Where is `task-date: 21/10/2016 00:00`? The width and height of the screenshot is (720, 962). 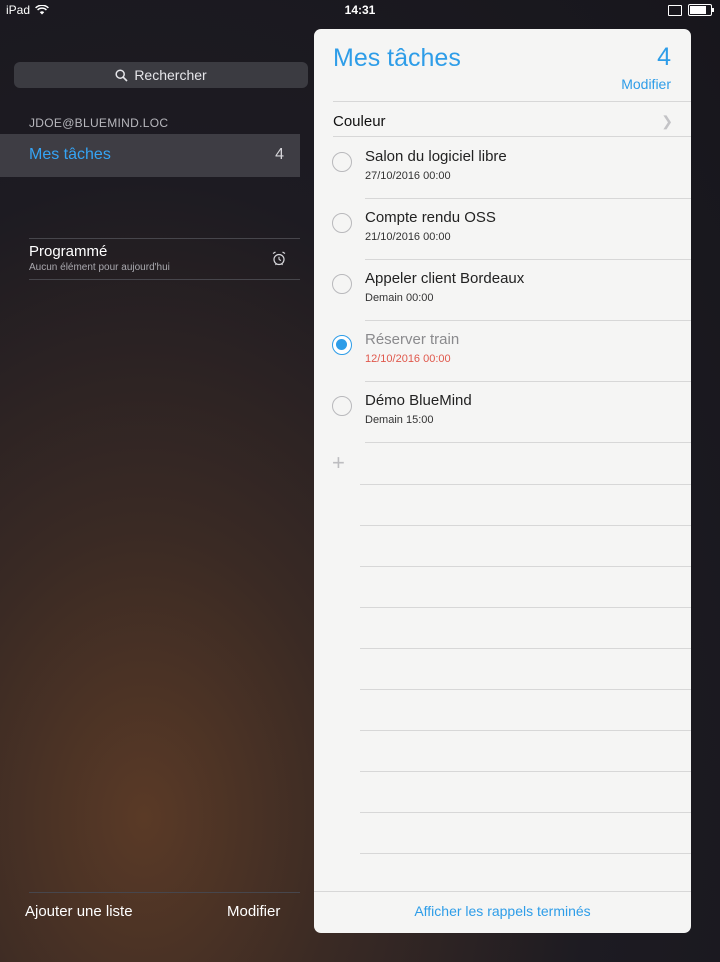 task-date: 21/10/2016 00:00 is located at coordinates (408, 237).